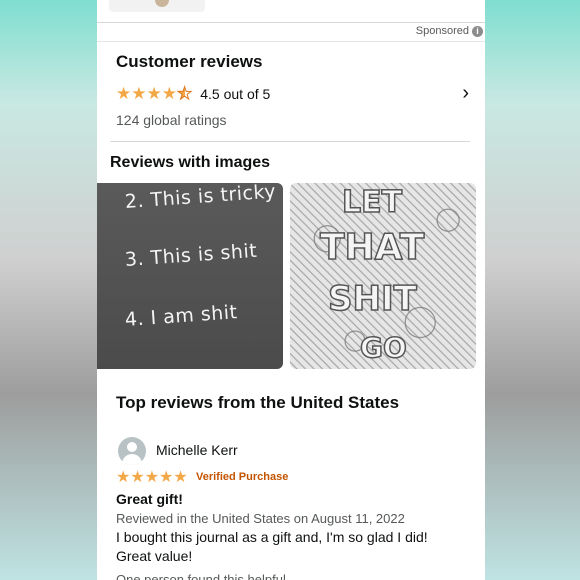 This screenshot has width=580, height=580. What do you see at coordinates (162, 3) in the screenshot?
I see `ad-thumbnail-image` at bounding box center [162, 3].